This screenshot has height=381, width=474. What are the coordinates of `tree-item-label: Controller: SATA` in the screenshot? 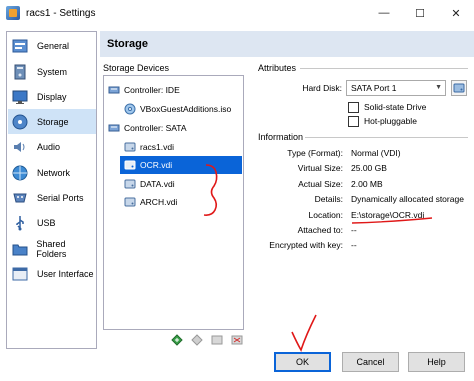 It's located at (155, 128).